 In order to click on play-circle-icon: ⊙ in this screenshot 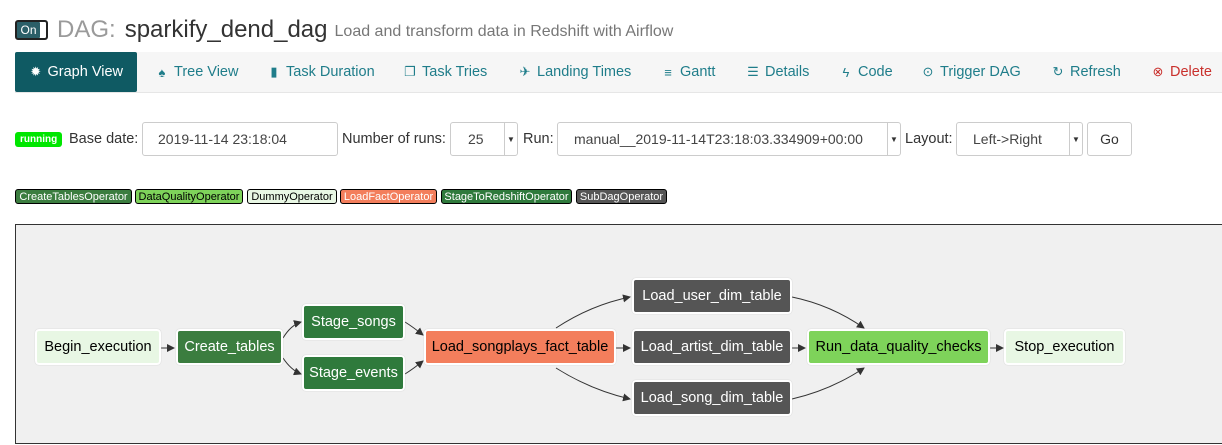, I will do `click(928, 71)`.